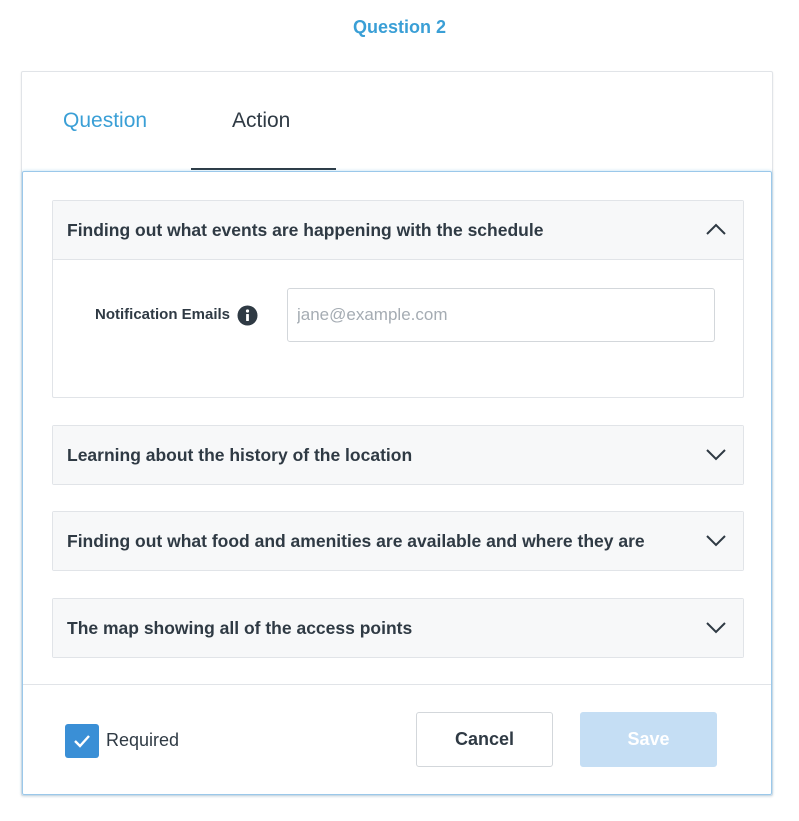 This screenshot has height=821, width=799. I want to click on notification-emails-input, so click(501, 315).